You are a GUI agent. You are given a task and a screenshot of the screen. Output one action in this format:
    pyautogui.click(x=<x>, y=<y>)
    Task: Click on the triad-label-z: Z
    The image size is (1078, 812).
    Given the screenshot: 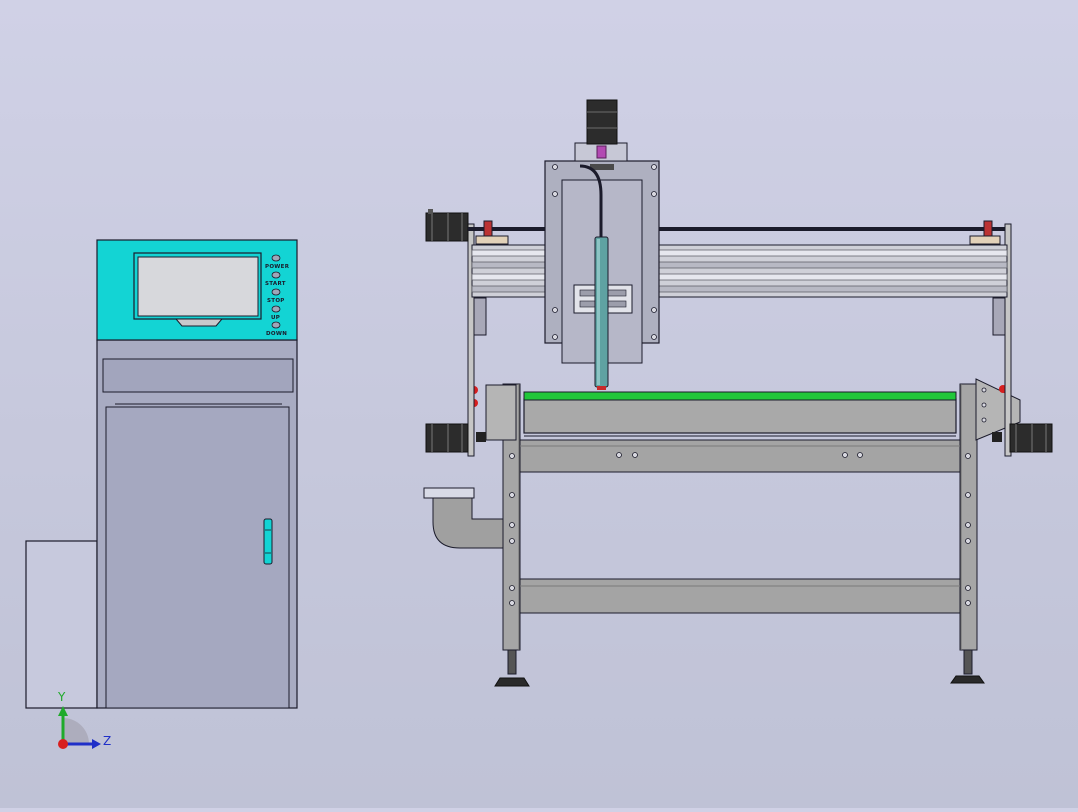 What is the action you would take?
    pyautogui.click(x=107, y=741)
    